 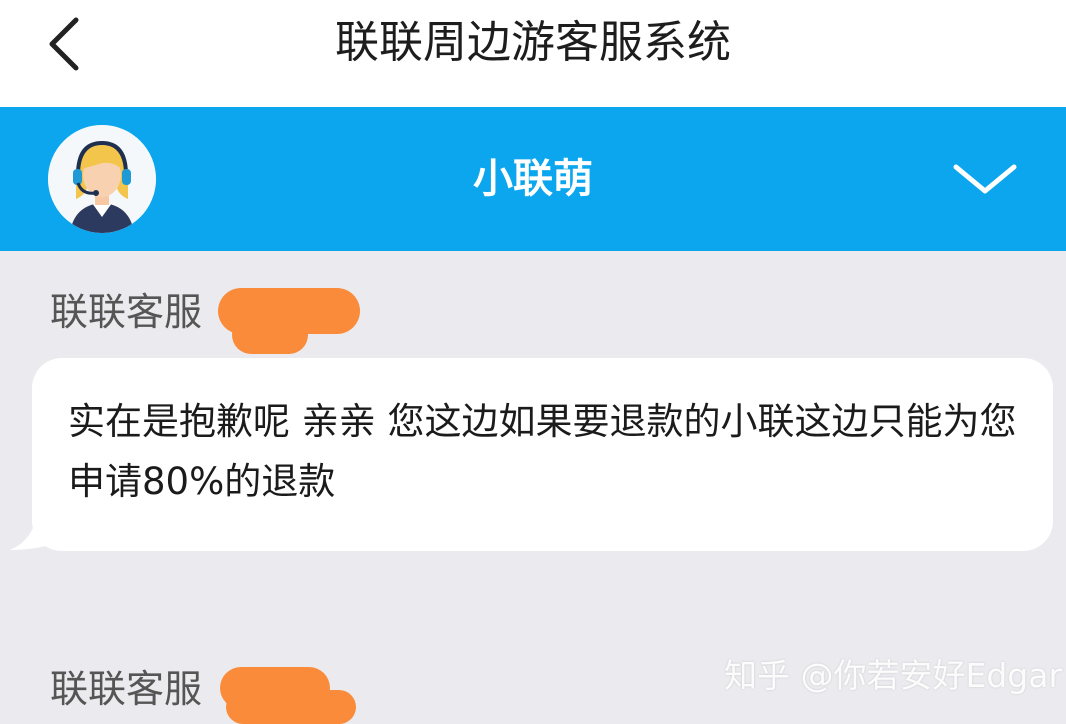 I want to click on agent-name: 小联萌, so click(x=533, y=179).